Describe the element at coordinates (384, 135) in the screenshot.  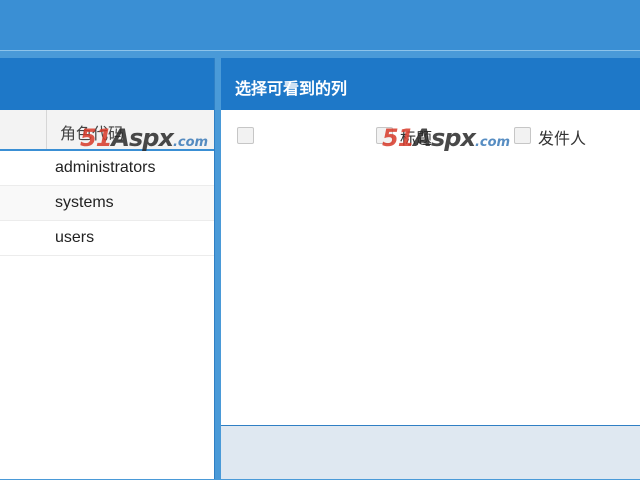
I see `column-checkbox-title` at that location.